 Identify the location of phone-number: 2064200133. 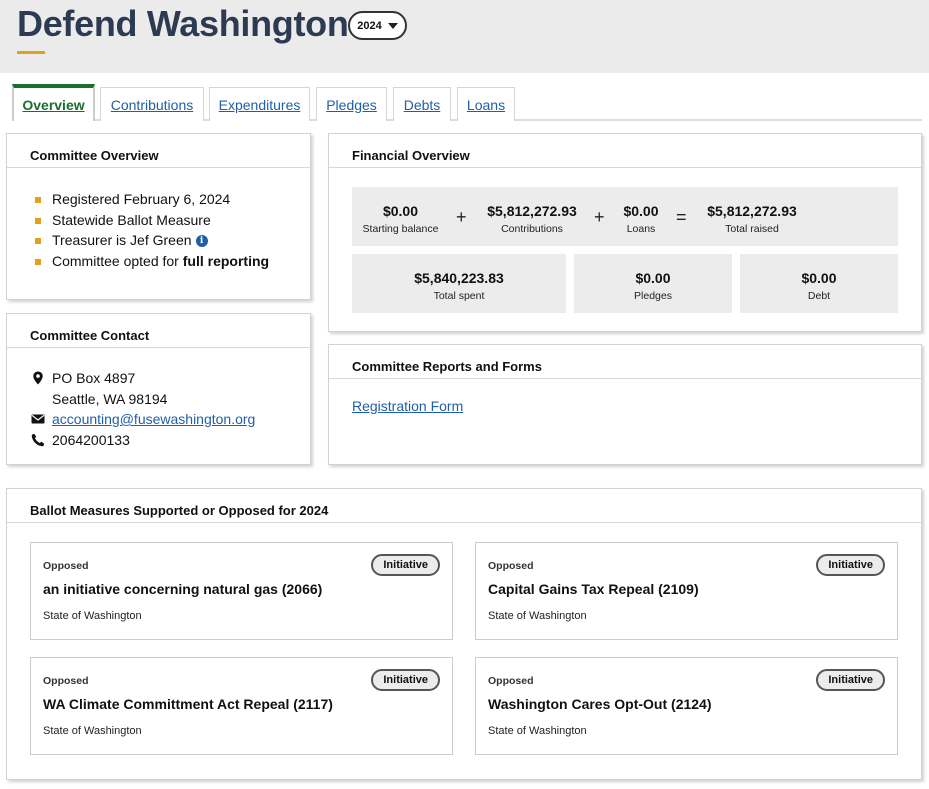
(91, 439).